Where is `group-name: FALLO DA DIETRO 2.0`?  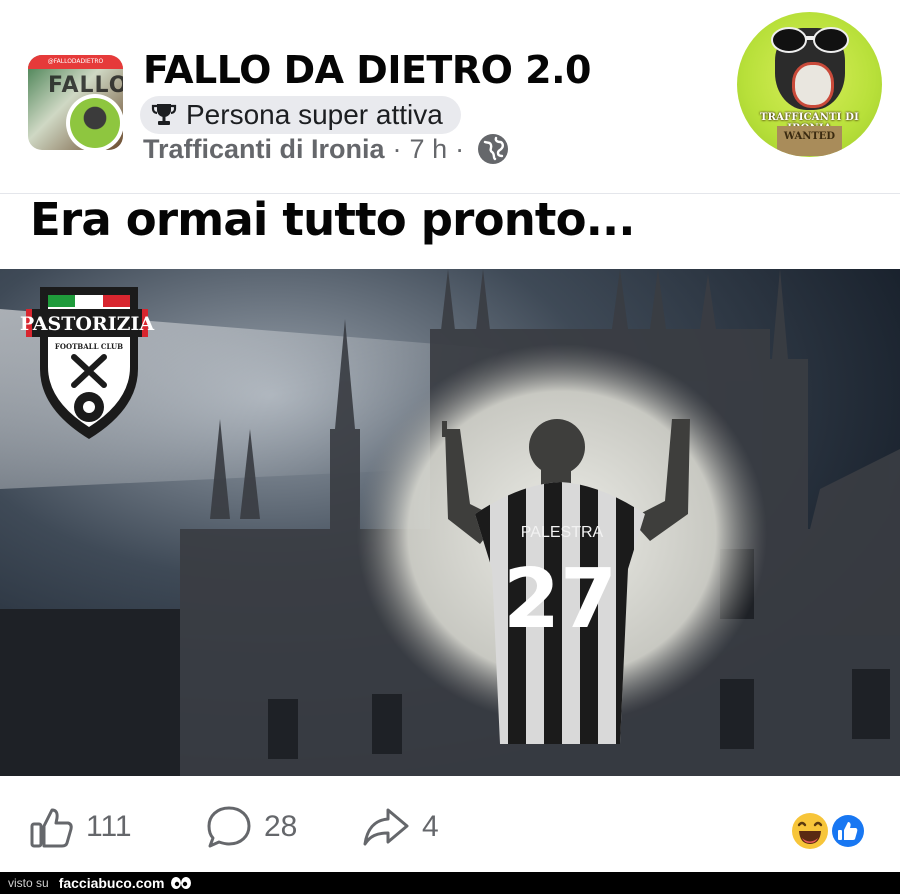 group-name: FALLO DA DIETRO 2.0 is located at coordinates (367, 70).